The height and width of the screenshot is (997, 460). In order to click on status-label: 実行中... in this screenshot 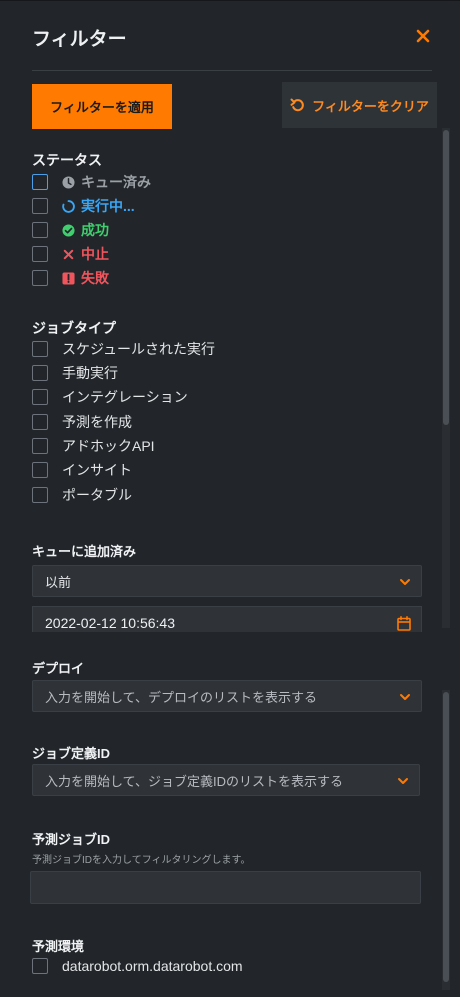, I will do `click(108, 206)`.